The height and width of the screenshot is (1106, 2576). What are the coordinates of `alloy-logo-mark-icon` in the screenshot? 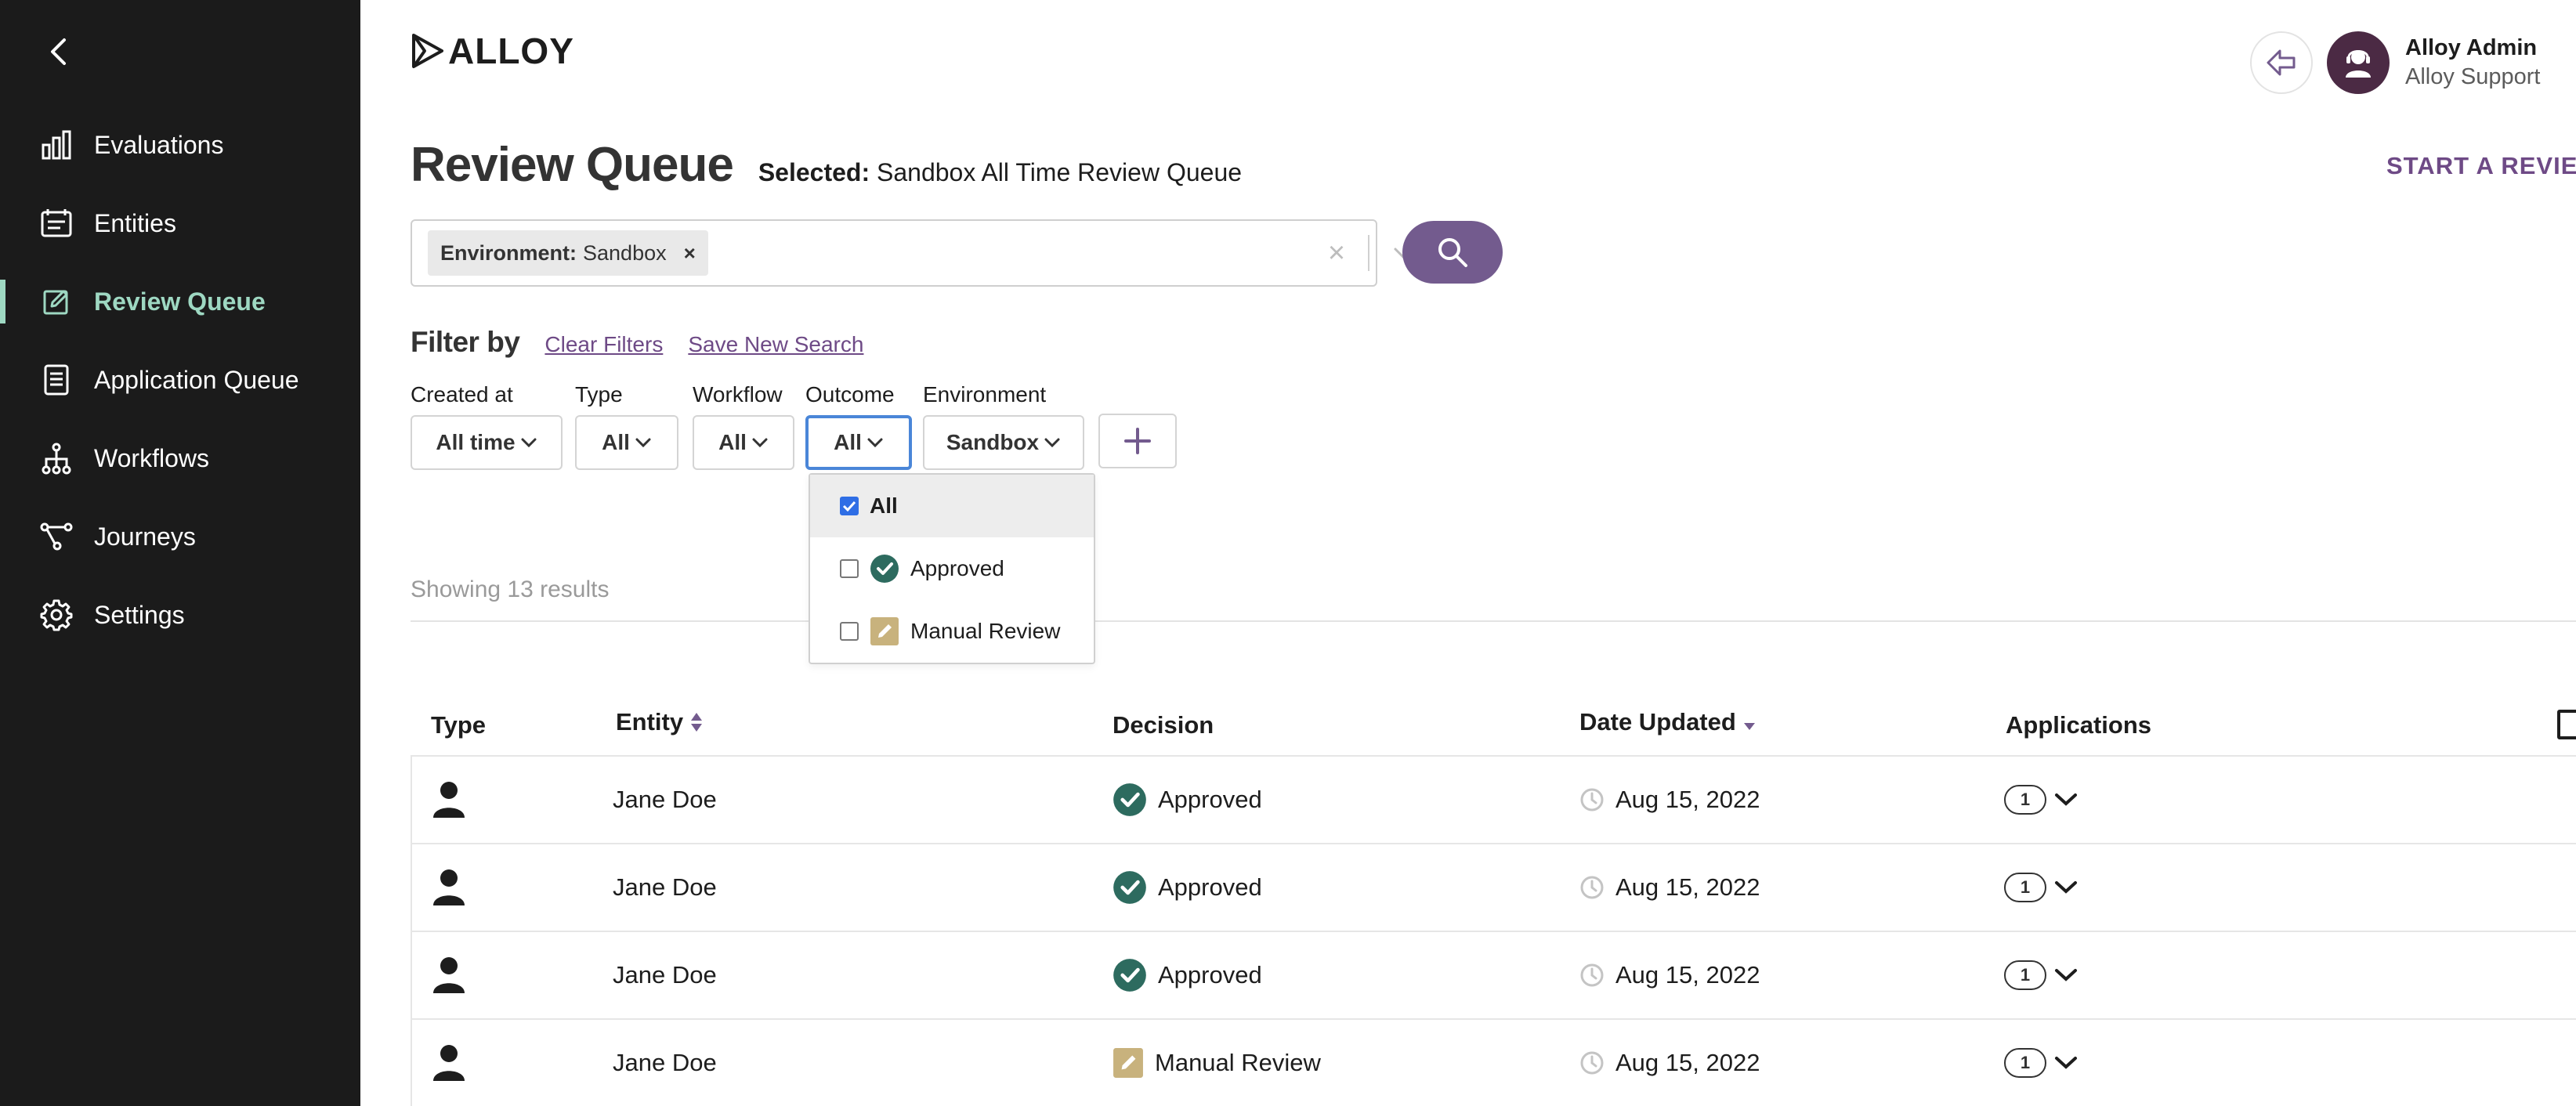 It's located at (428, 51).